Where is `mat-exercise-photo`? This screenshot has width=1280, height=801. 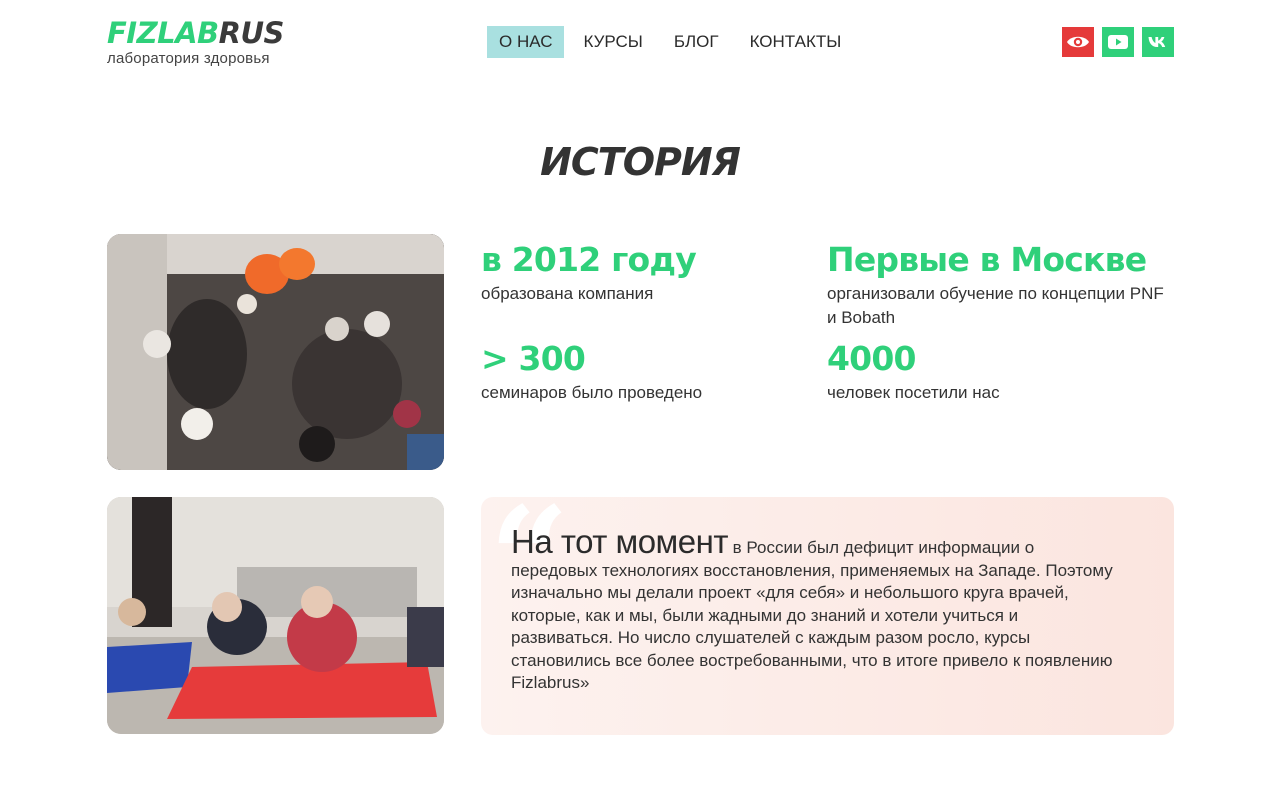
mat-exercise-photo is located at coordinates (275, 615).